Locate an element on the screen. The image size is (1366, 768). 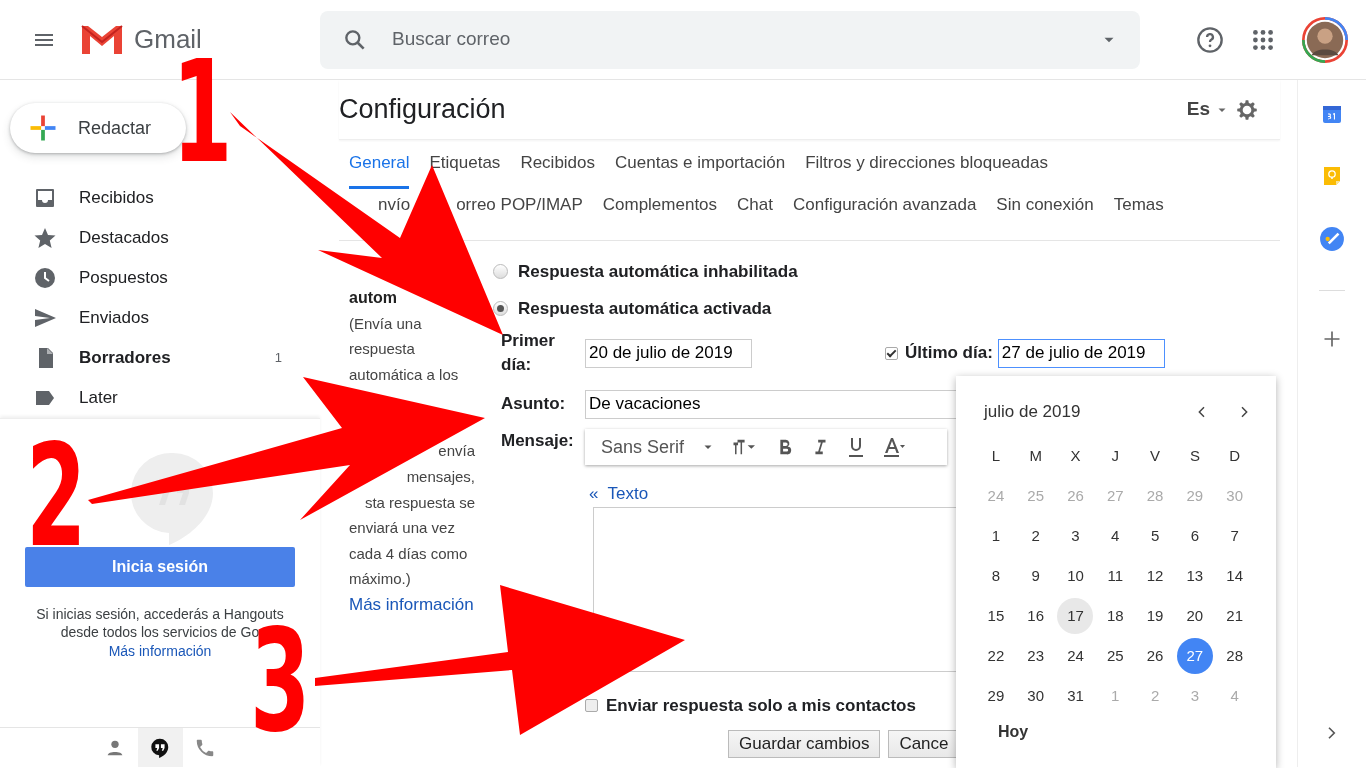
calendar-day: 23 is located at coordinates (1035, 656).